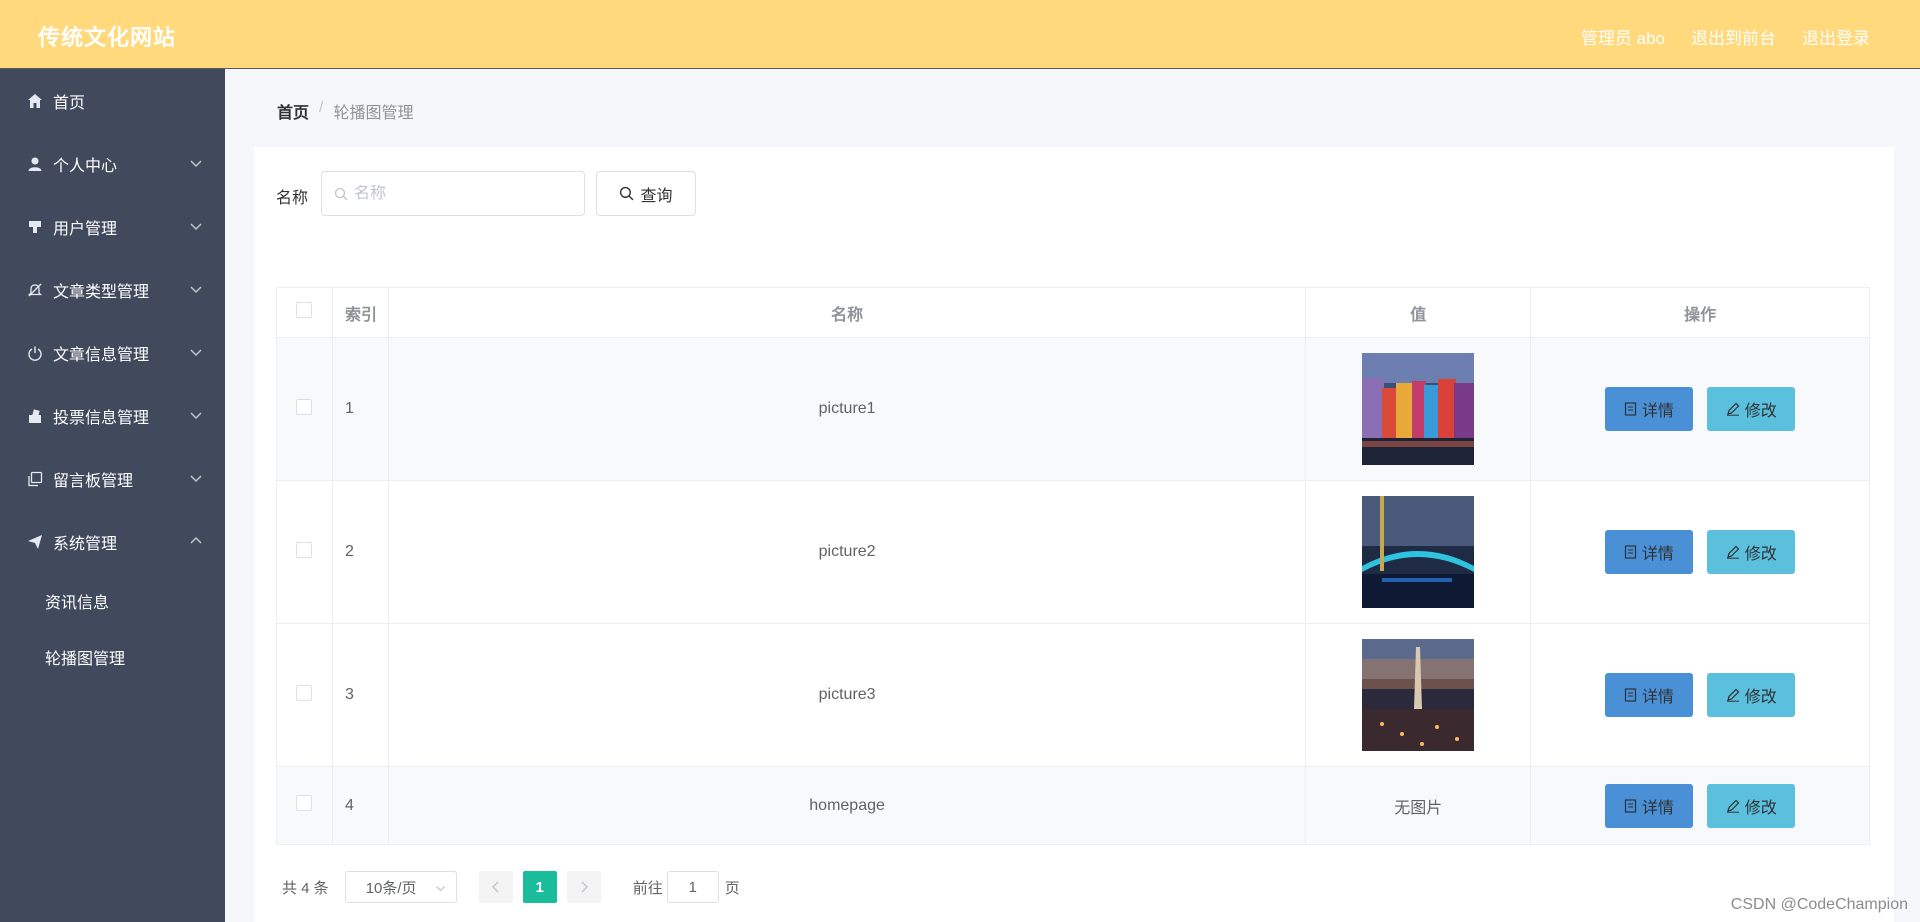  What do you see at coordinates (495, 887) in the screenshot?
I see `prev-page-button` at bounding box center [495, 887].